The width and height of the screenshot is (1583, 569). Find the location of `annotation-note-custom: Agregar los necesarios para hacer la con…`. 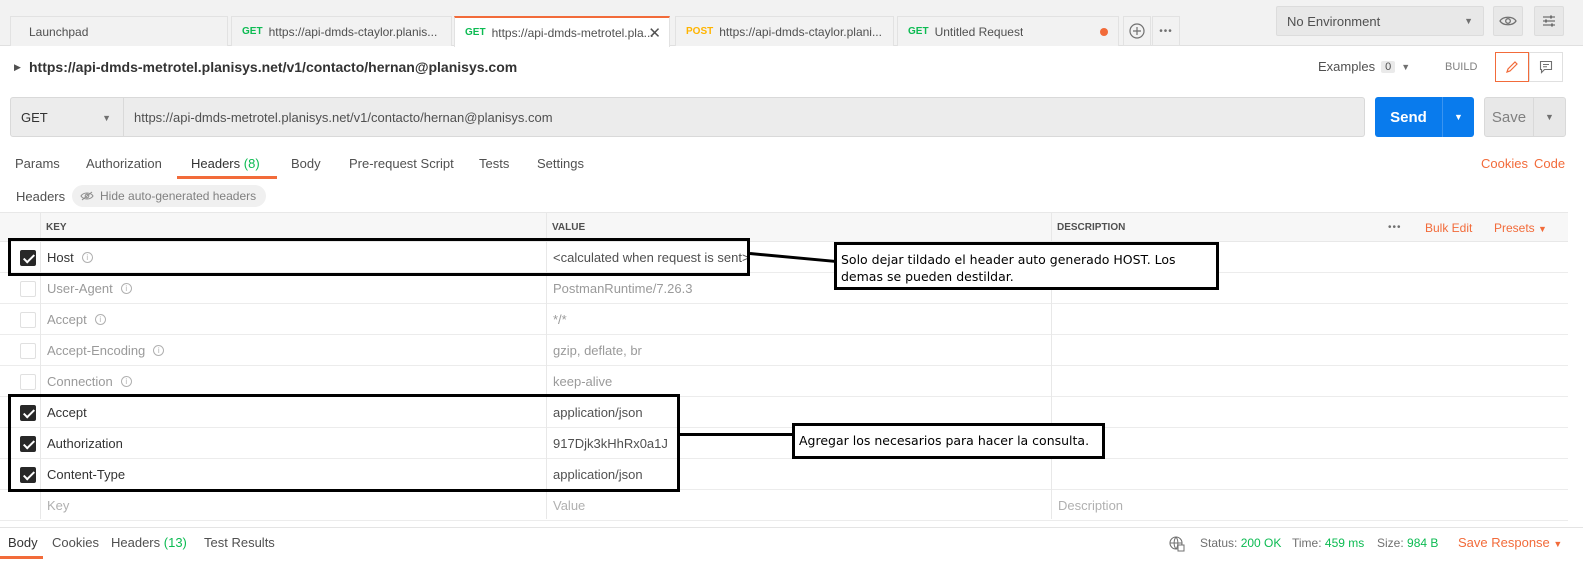

annotation-note-custom: Agregar los necesarios para hacer la con… is located at coordinates (948, 441).